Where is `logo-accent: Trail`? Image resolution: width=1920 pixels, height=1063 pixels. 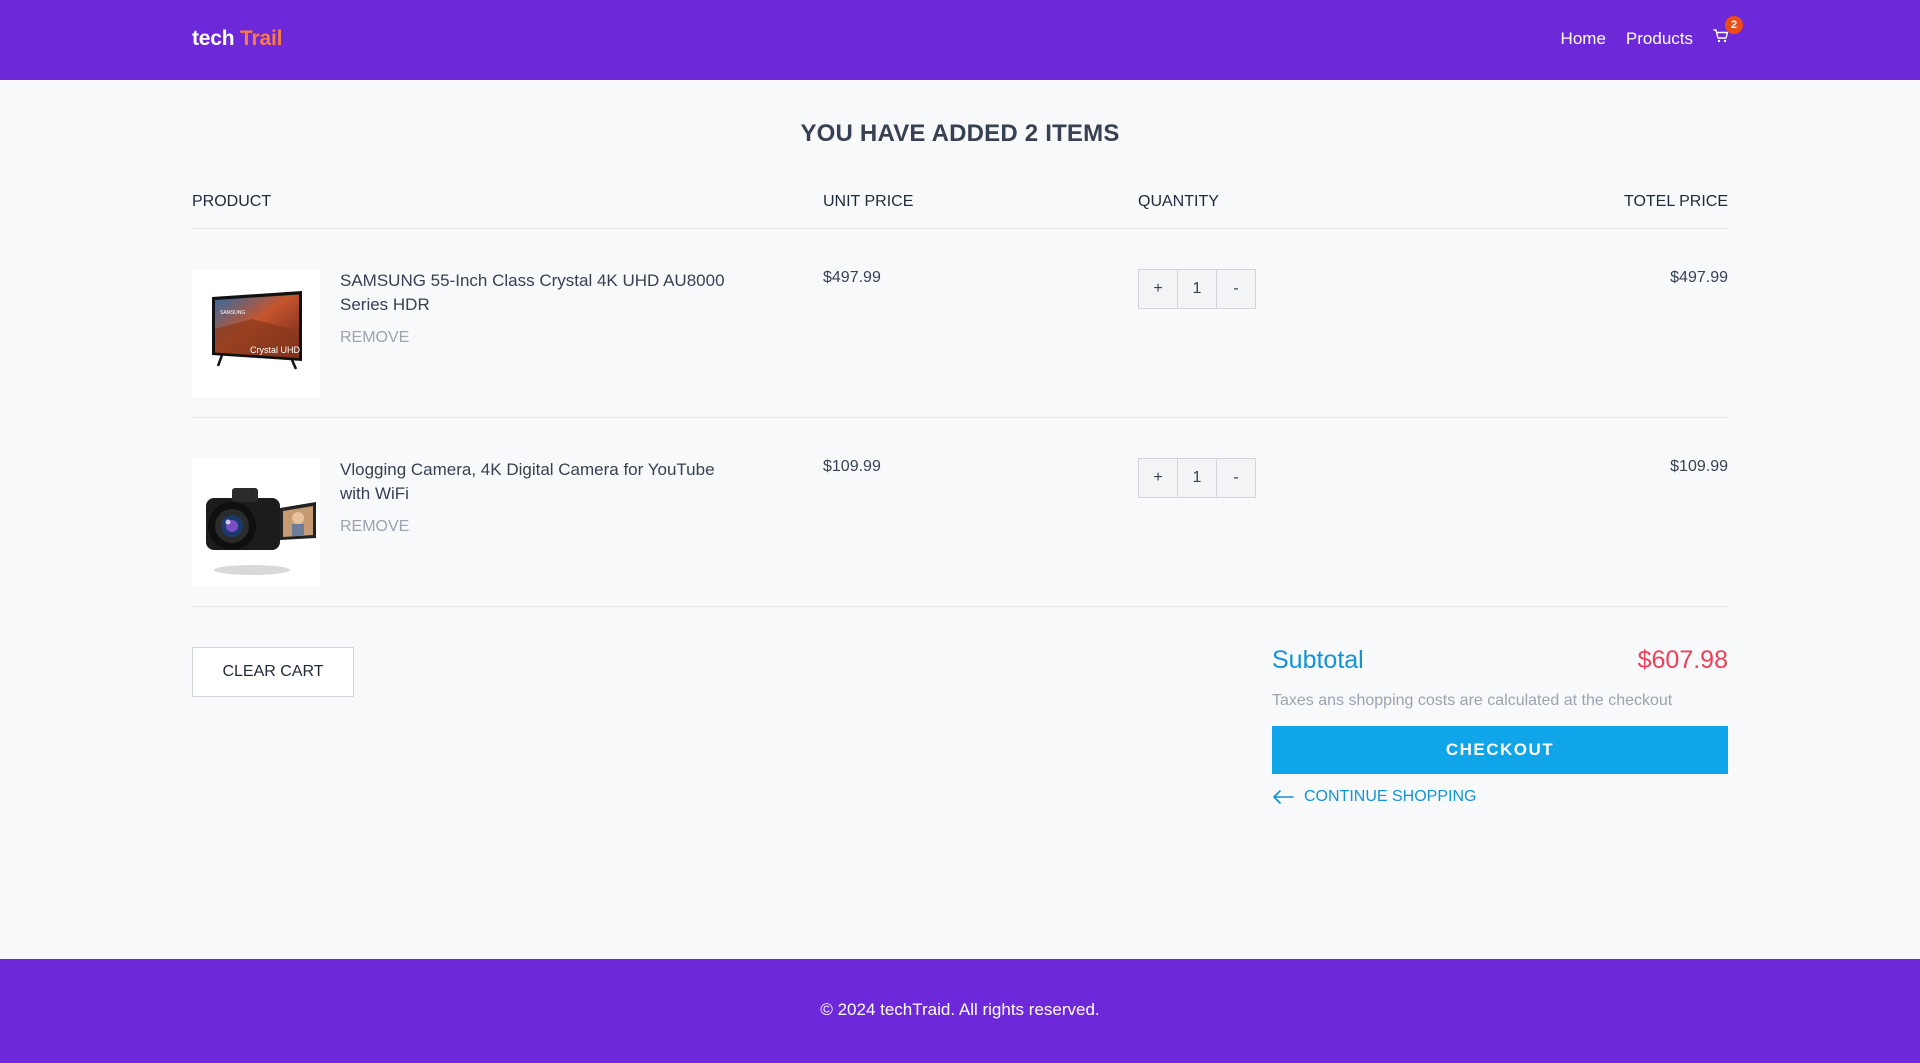
logo-accent: Trail is located at coordinates (261, 38).